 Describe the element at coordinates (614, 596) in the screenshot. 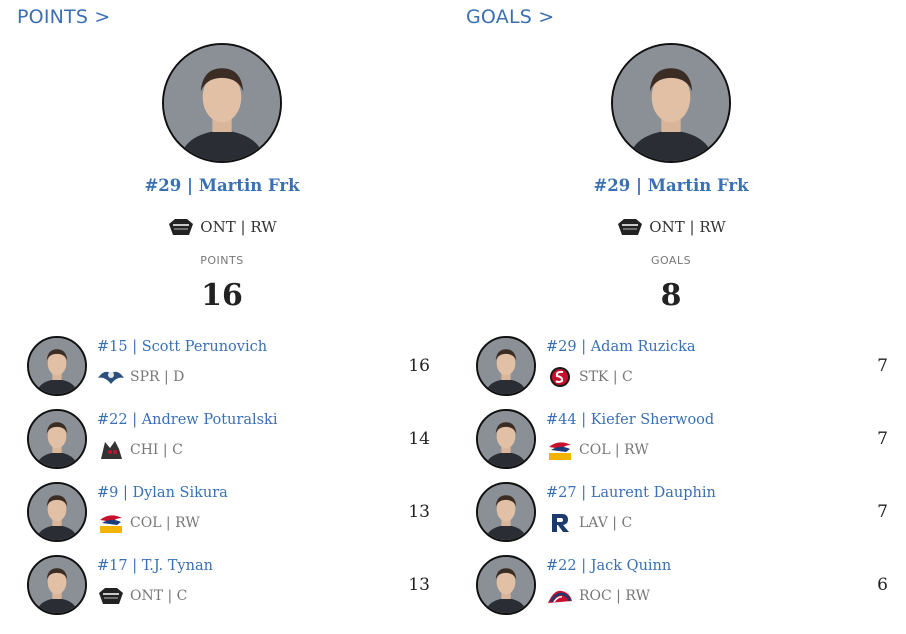

I see `player-team-text: ROC | RW` at that location.